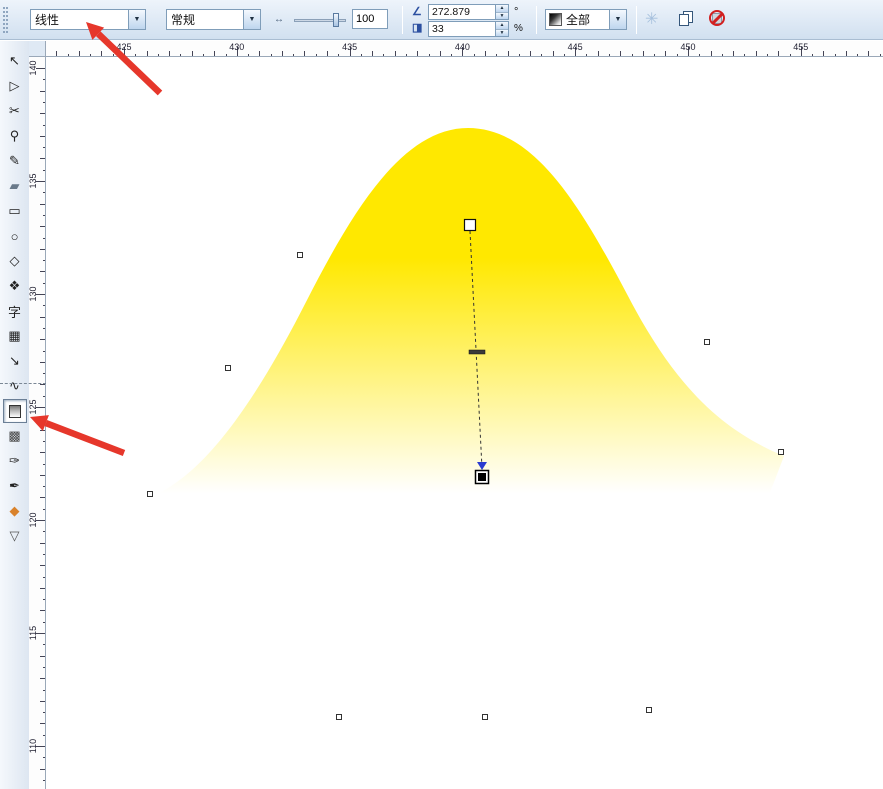 This screenshot has width=883, height=789. I want to click on toolbox: ↖ ▷ ✂ ⚲ ✎ ▰ ▭ ○ ◇ ❖ 字 ▦ ↘ ∿ ▩ ✑ ✒ ◆ ▽, so click(14, 415).